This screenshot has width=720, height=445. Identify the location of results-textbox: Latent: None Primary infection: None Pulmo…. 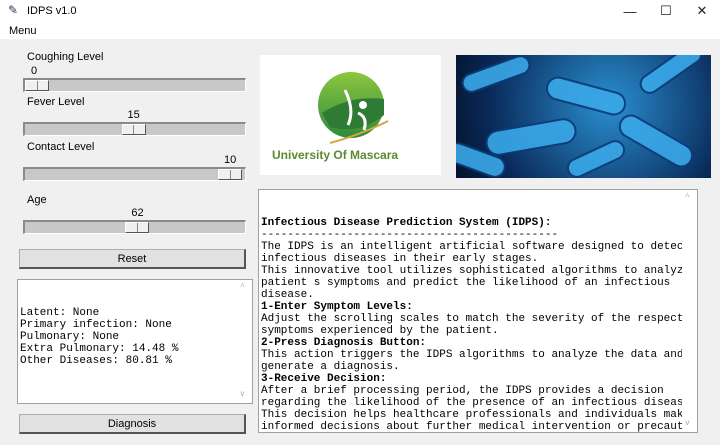
(135, 341).